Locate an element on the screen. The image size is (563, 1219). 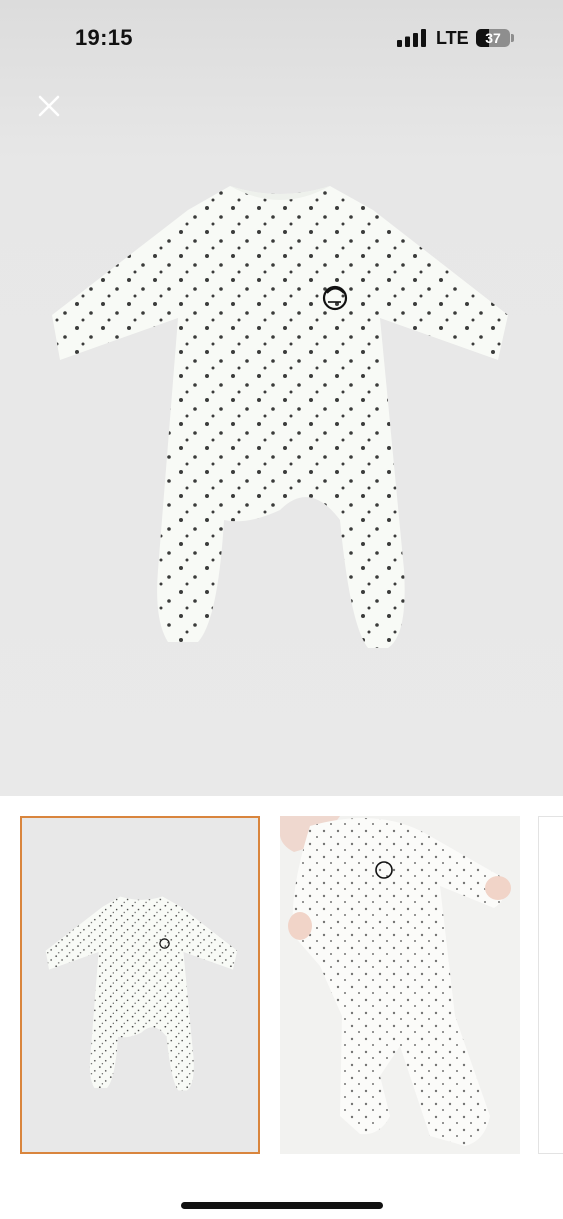
product-photo-flat is located at coordinates (141, 993).